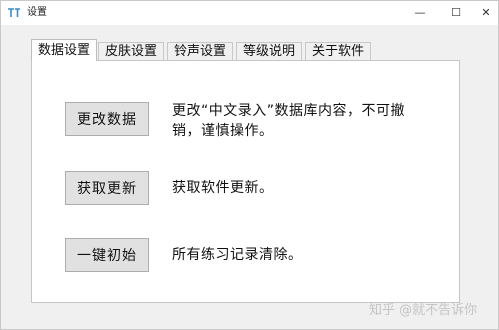 This screenshot has width=499, height=330. I want to click on close-icon: ✕, so click(486, 12).